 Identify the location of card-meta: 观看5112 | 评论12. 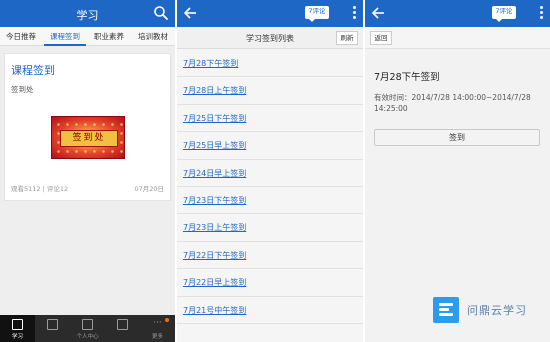
(40, 189).